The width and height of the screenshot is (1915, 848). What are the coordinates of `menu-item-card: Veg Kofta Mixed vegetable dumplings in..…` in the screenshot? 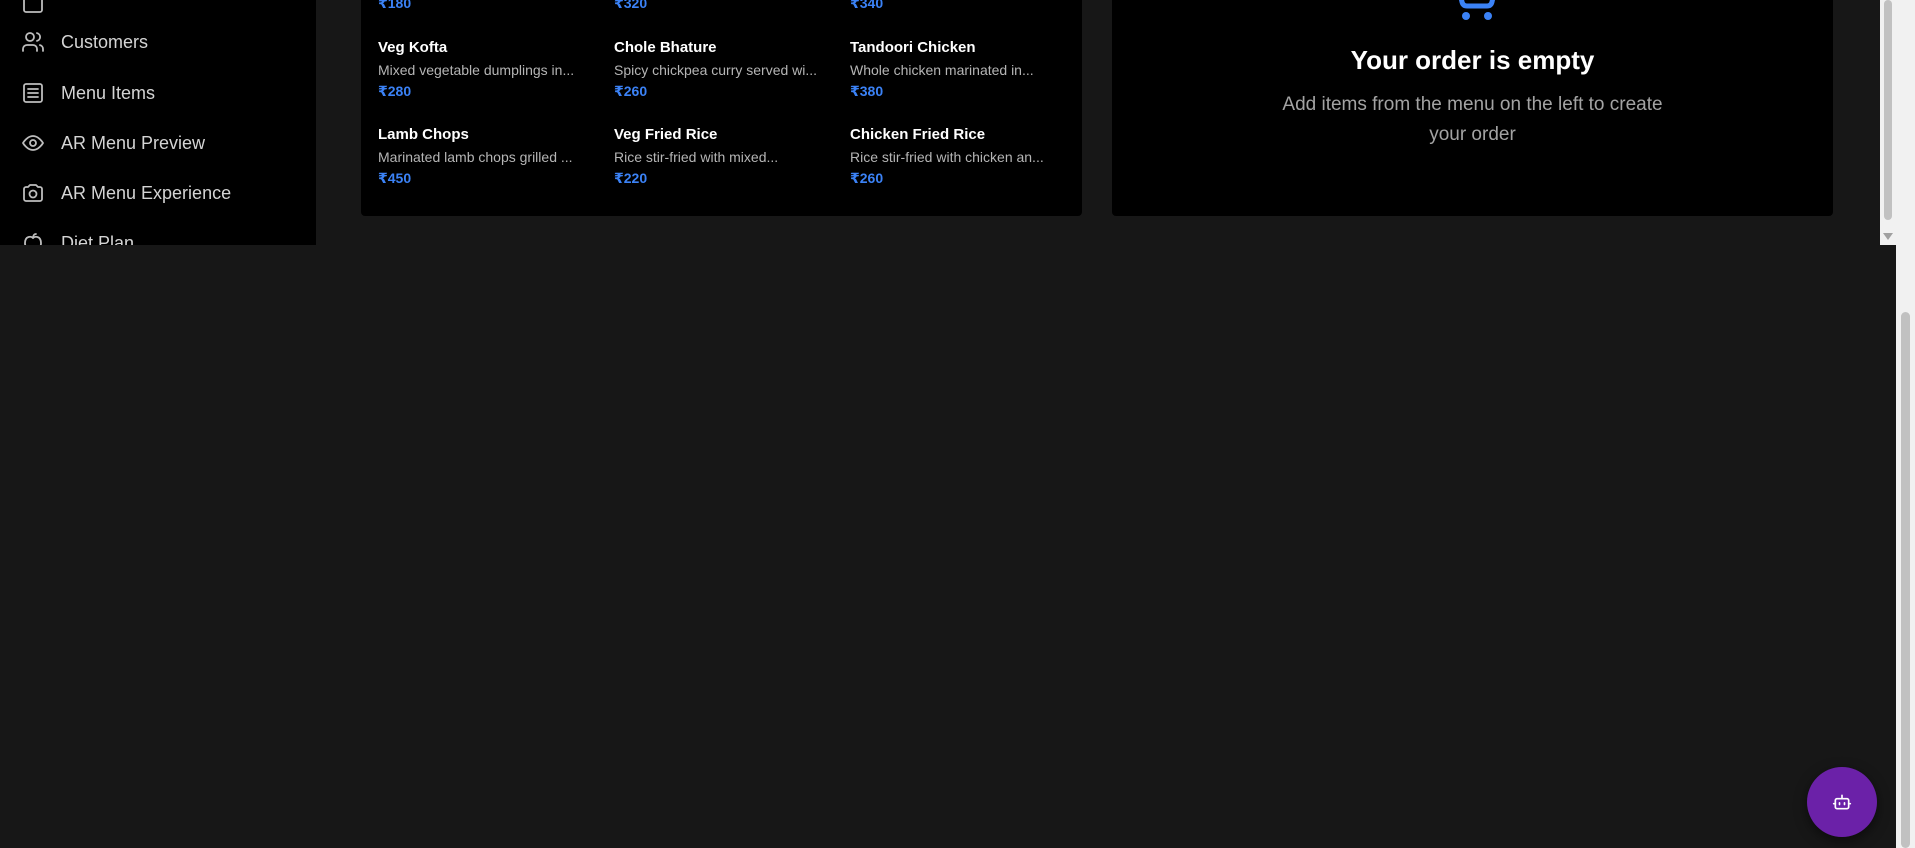 It's located at (488, 69).